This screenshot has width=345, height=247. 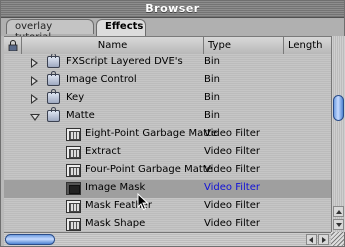 I want to click on list-item: Eight-Point Garbage Matte Video Filter, so click(x=167, y=135).